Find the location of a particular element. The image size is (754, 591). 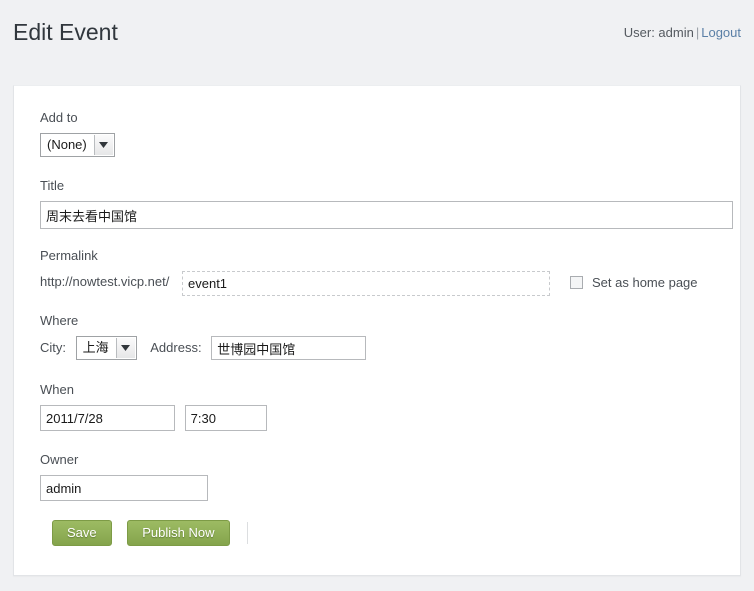

form-actions: Save Publish Now is located at coordinates (150, 533).